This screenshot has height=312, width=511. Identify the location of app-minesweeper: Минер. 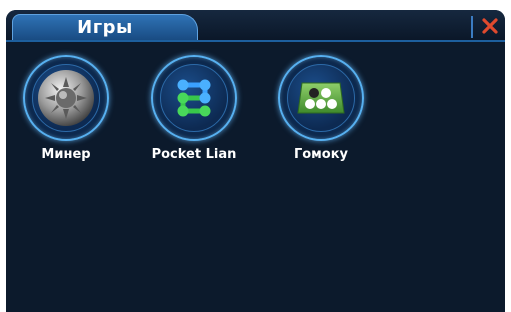
(66, 110).